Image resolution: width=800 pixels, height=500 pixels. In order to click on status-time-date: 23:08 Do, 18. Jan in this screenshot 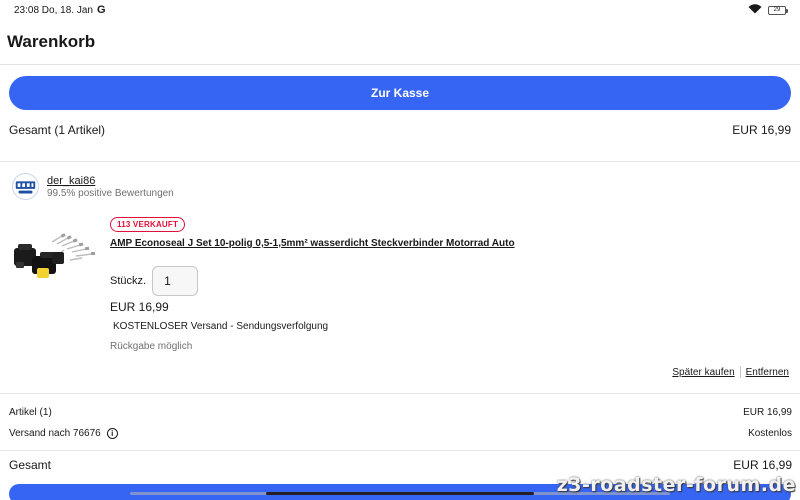, I will do `click(53, 10)`.